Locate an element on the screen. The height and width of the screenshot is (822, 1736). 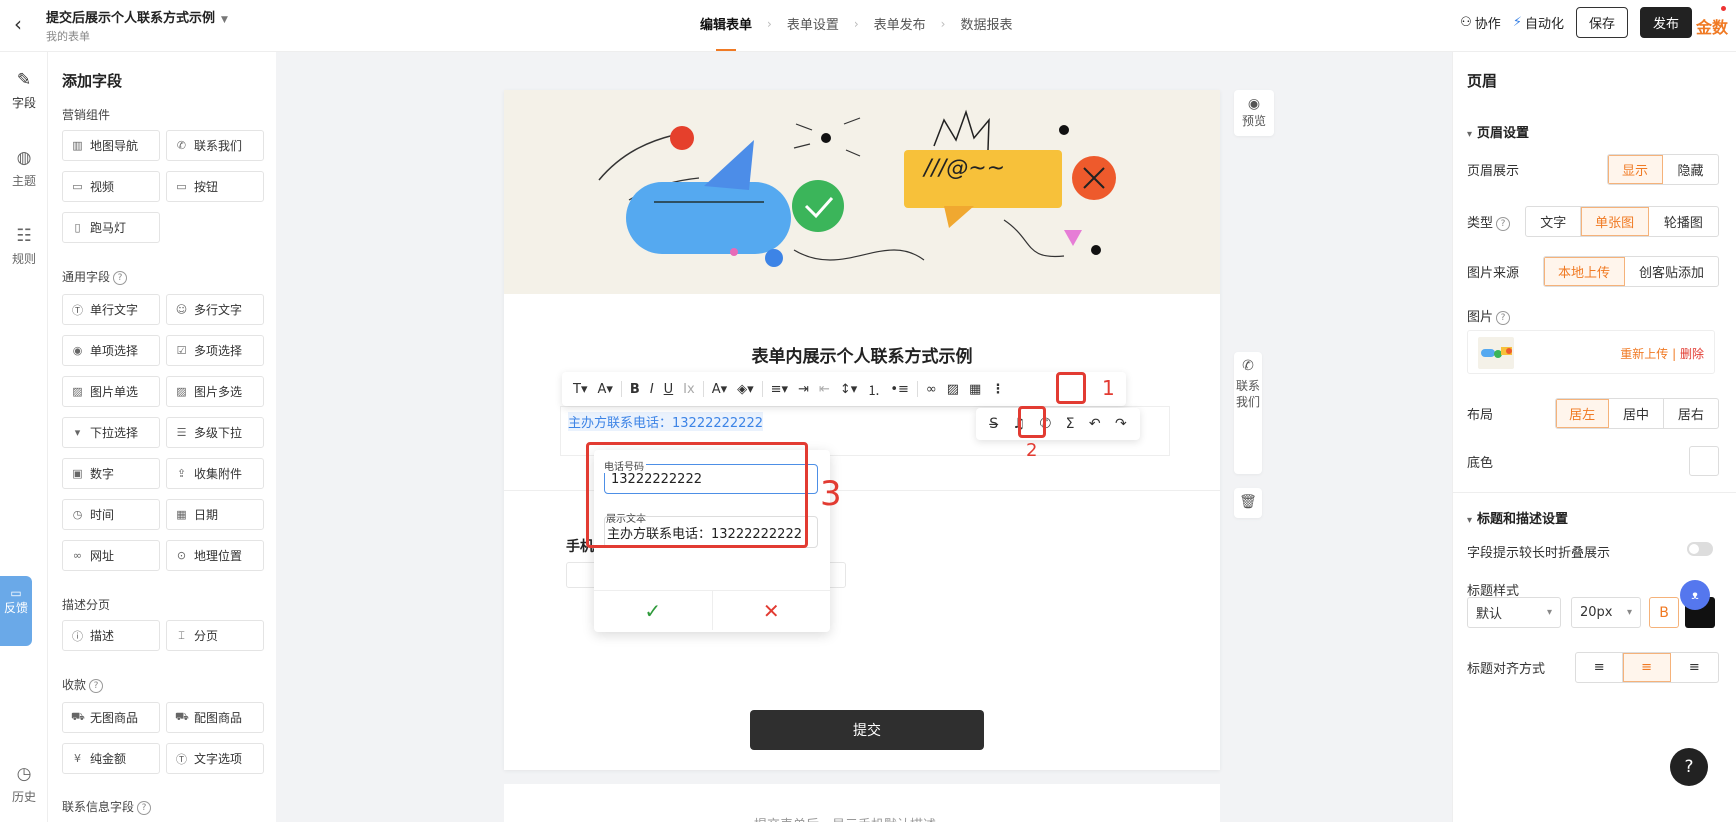
align-icon: ≡▾ is located at coordinates (779, 389).